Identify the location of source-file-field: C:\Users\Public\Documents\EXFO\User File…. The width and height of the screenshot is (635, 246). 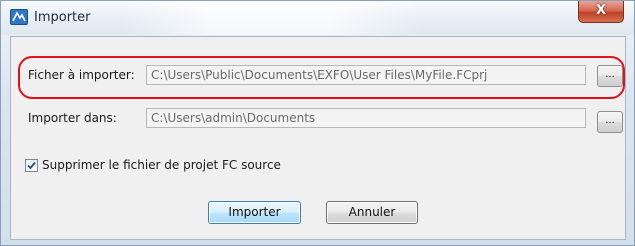
(366, 75).